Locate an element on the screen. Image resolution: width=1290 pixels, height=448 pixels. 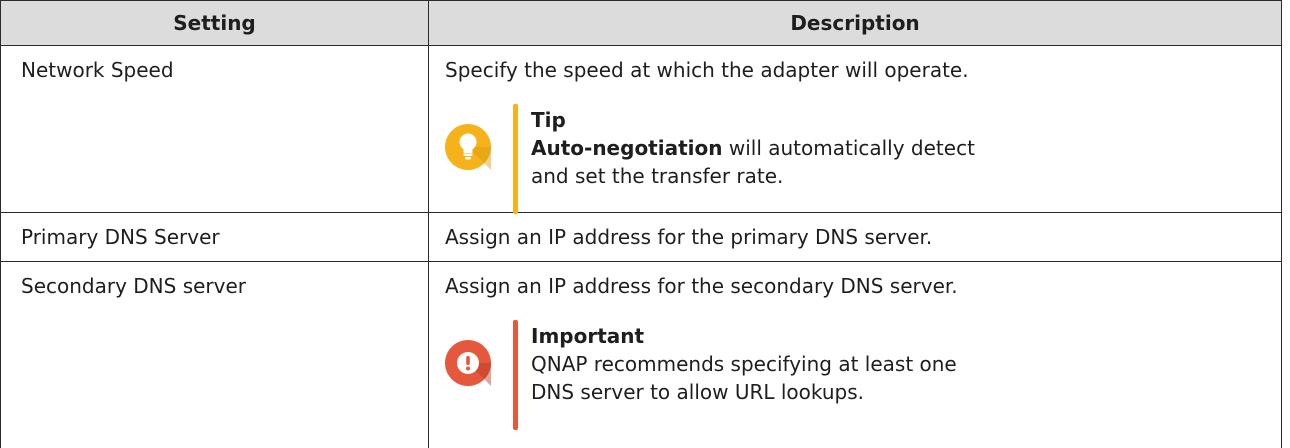
exclamation-icon is located at coordinates (468, 363).